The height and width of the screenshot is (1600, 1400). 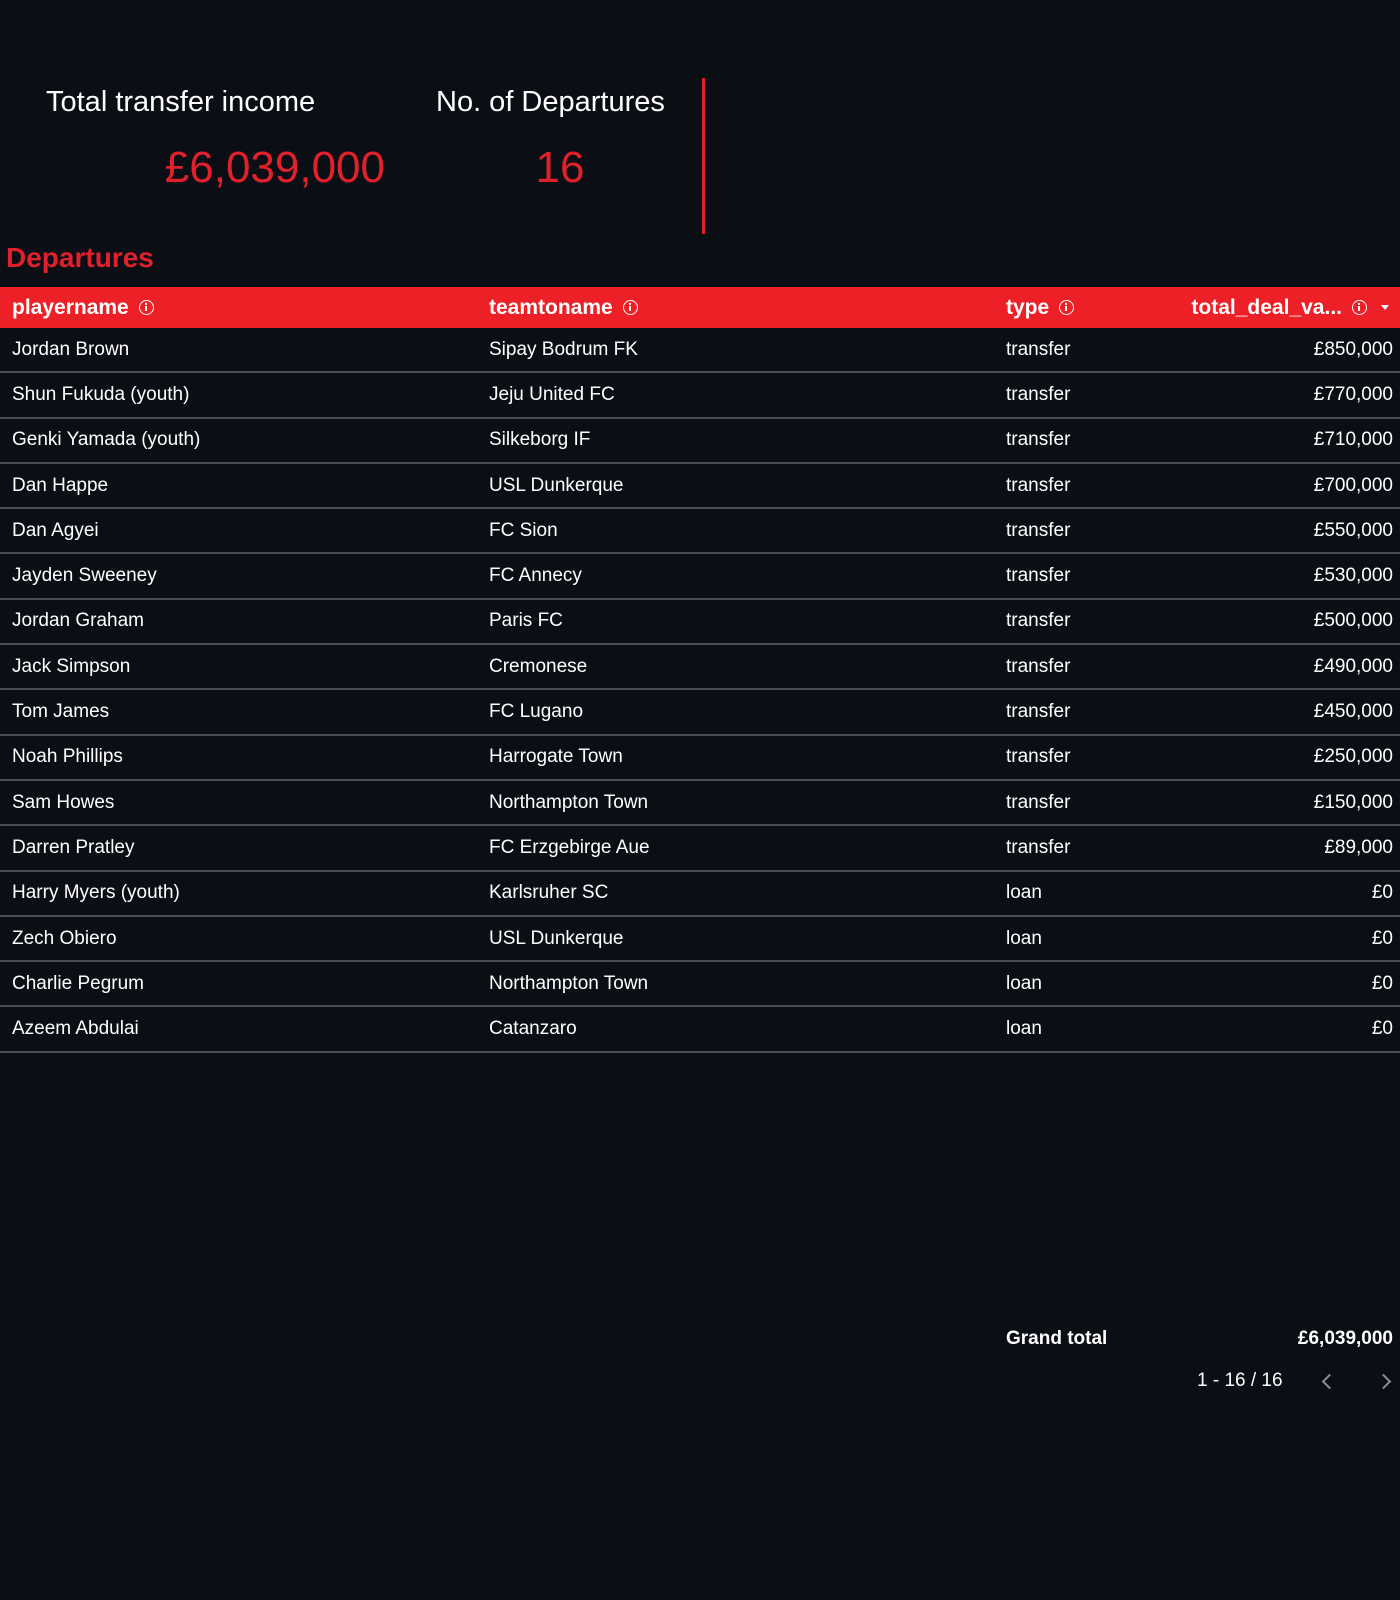 What do you see at coordinates (1345, 1338) in the screenshot?
I see `grand-total-value: £6,039,000` at bounding box center [1345, 1338].